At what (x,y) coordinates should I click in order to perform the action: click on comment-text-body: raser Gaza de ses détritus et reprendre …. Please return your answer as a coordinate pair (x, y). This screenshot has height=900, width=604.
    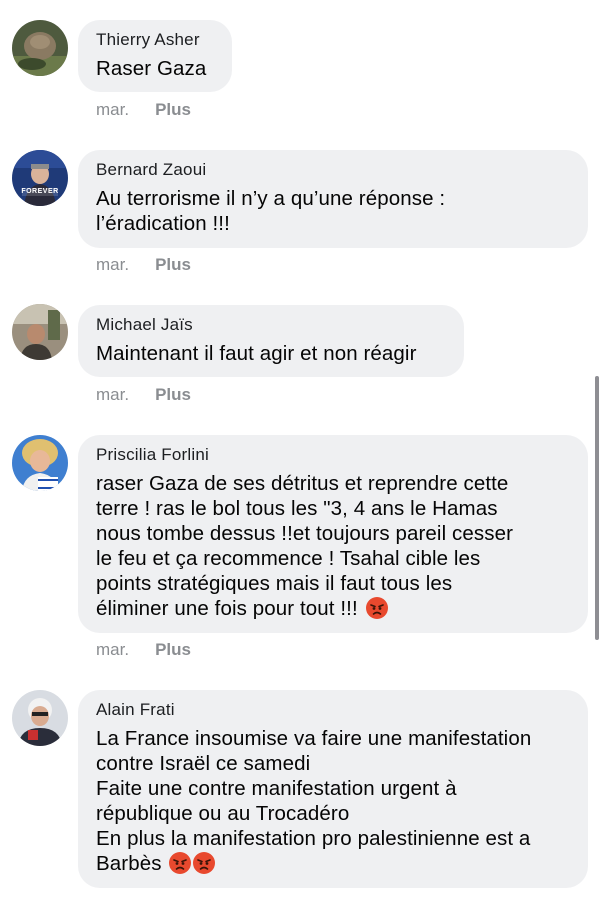
    Looking at the image, I should click on (304, 546).